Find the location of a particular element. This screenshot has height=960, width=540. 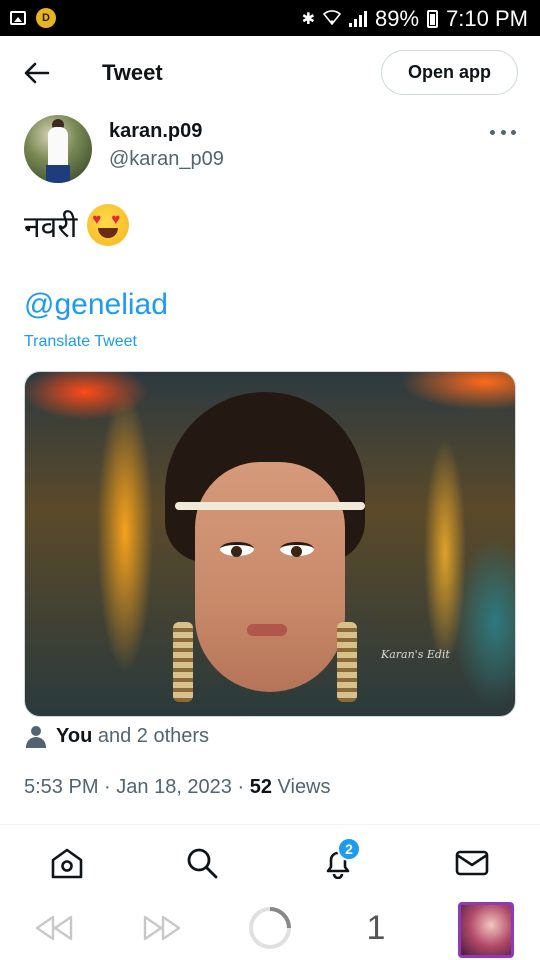

bluetooth-icon: ✱ is located at coordinates (308, 19).